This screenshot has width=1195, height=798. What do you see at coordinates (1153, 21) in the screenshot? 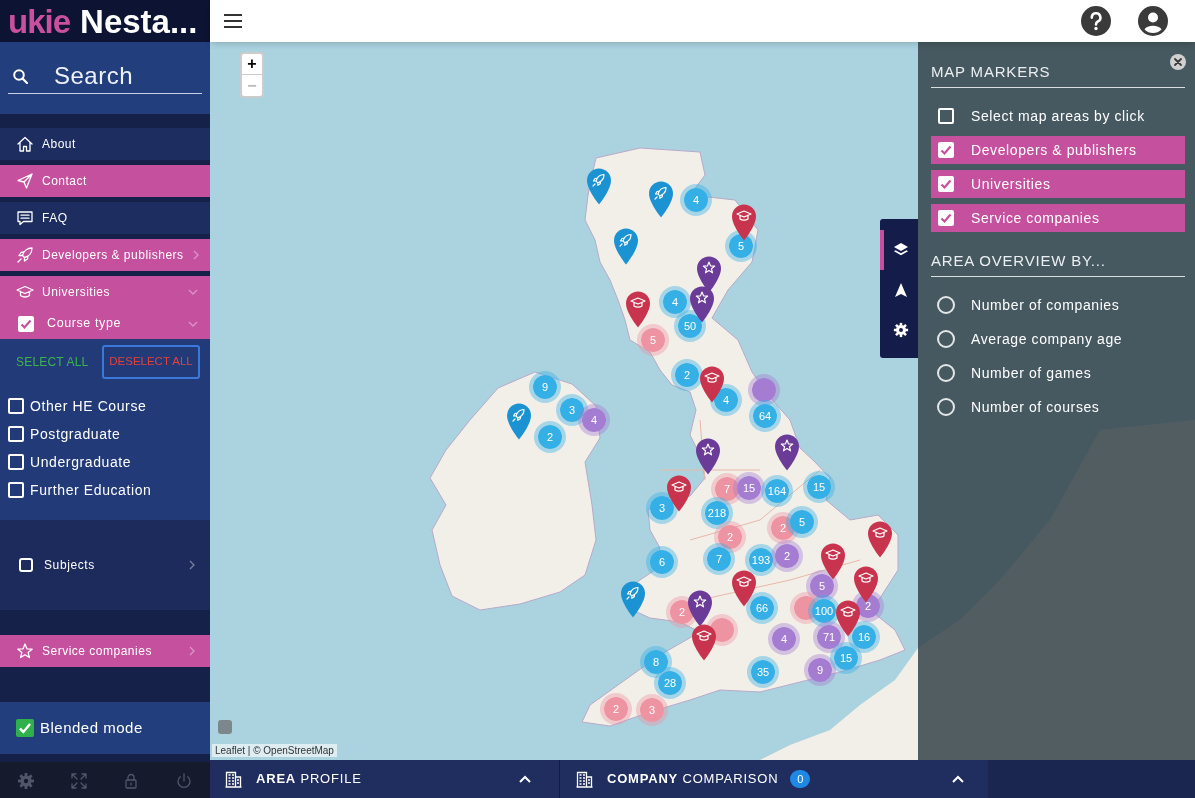
I see `account-icon` at bounding box center [1153, 21].